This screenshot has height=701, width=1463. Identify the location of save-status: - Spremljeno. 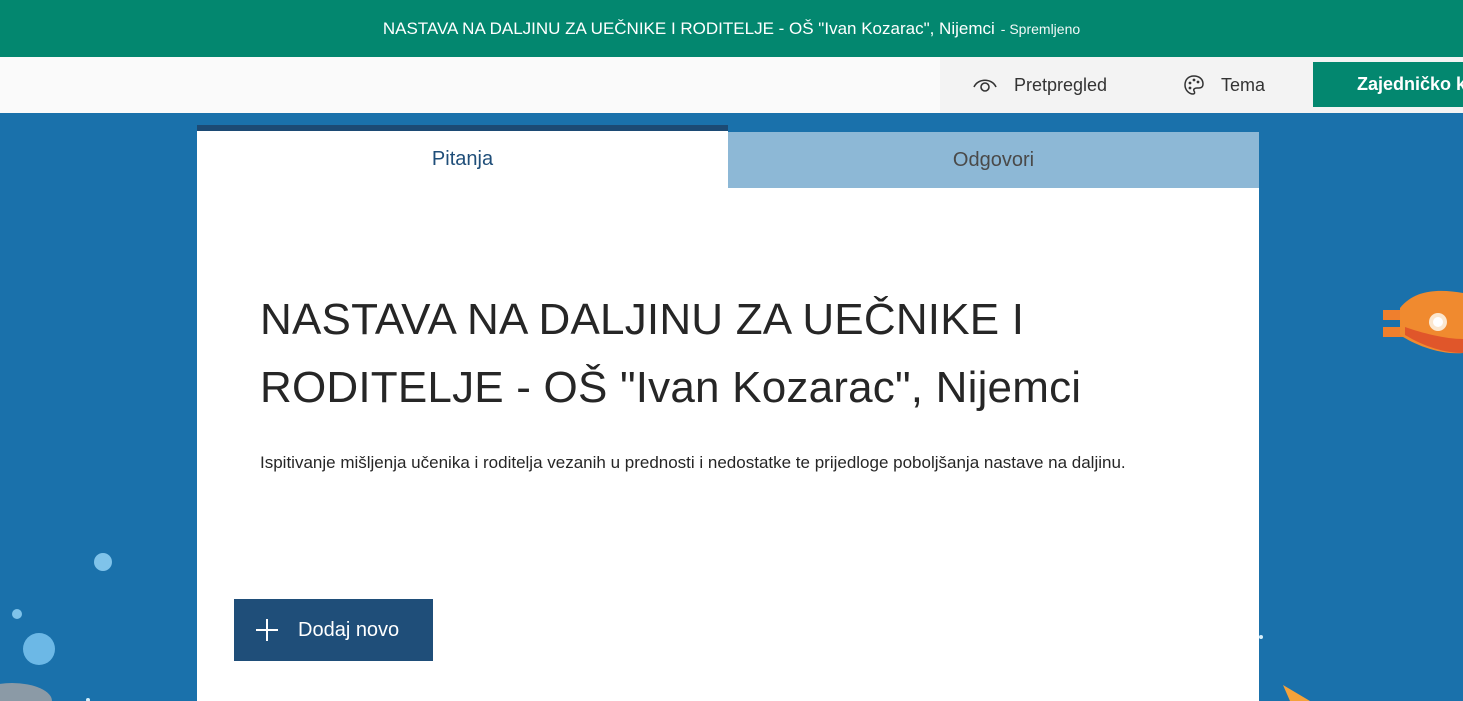
(1040, 28).